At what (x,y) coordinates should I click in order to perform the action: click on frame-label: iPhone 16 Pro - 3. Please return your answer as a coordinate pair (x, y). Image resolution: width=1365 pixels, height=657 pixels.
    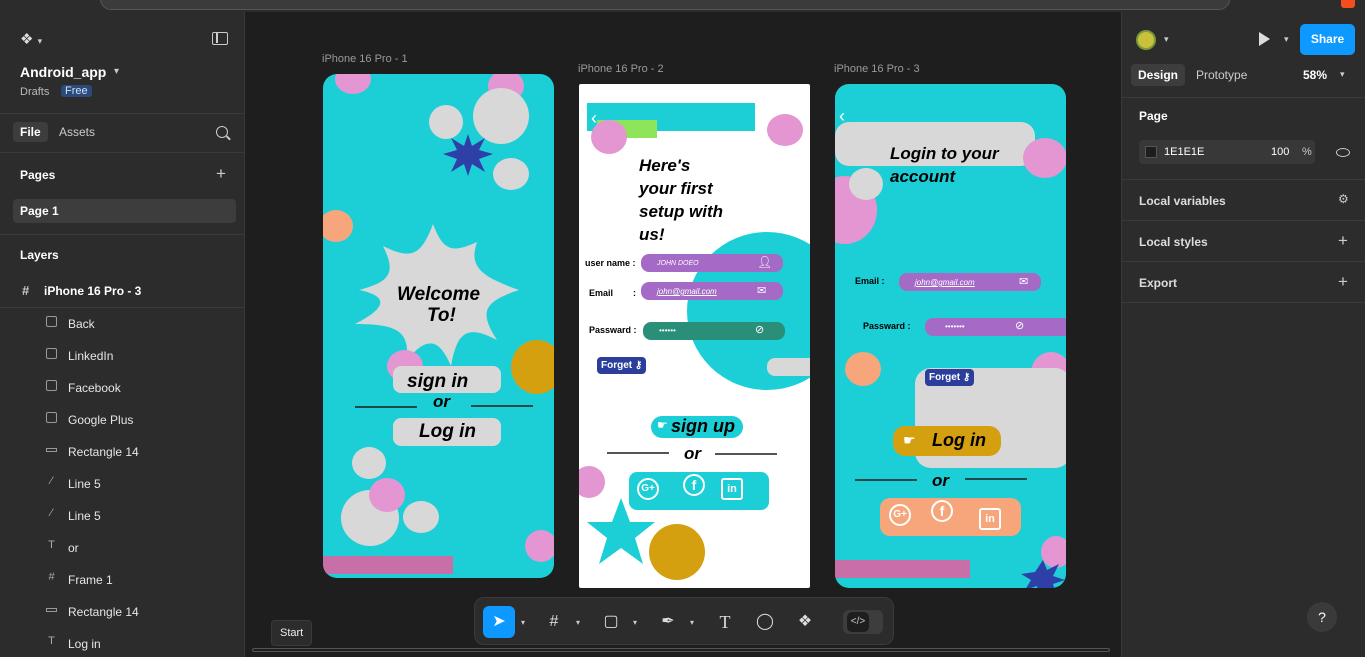
    Looking at the image, I should click on (877, 69).